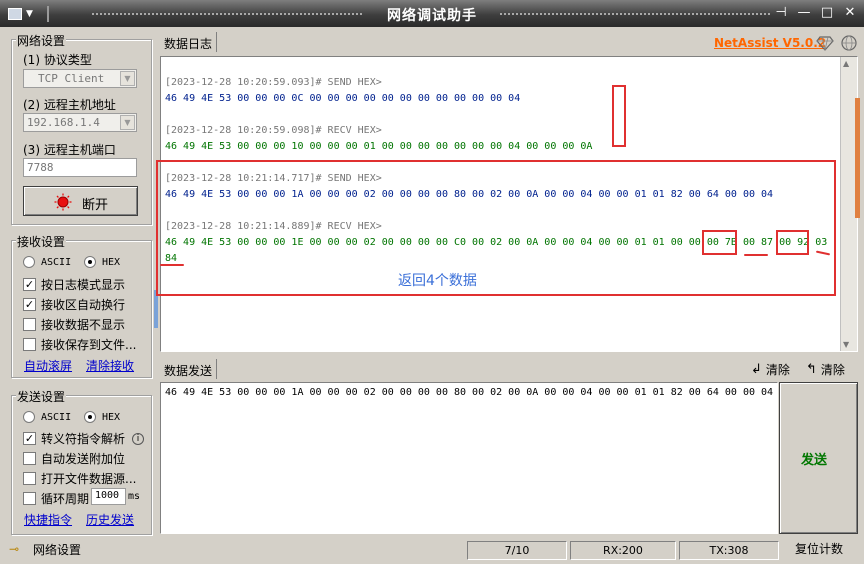  Describe the element at coordinates (48, 365) in the screenshot. I see `auto-scroll-link: 自动滚屏` at that location.